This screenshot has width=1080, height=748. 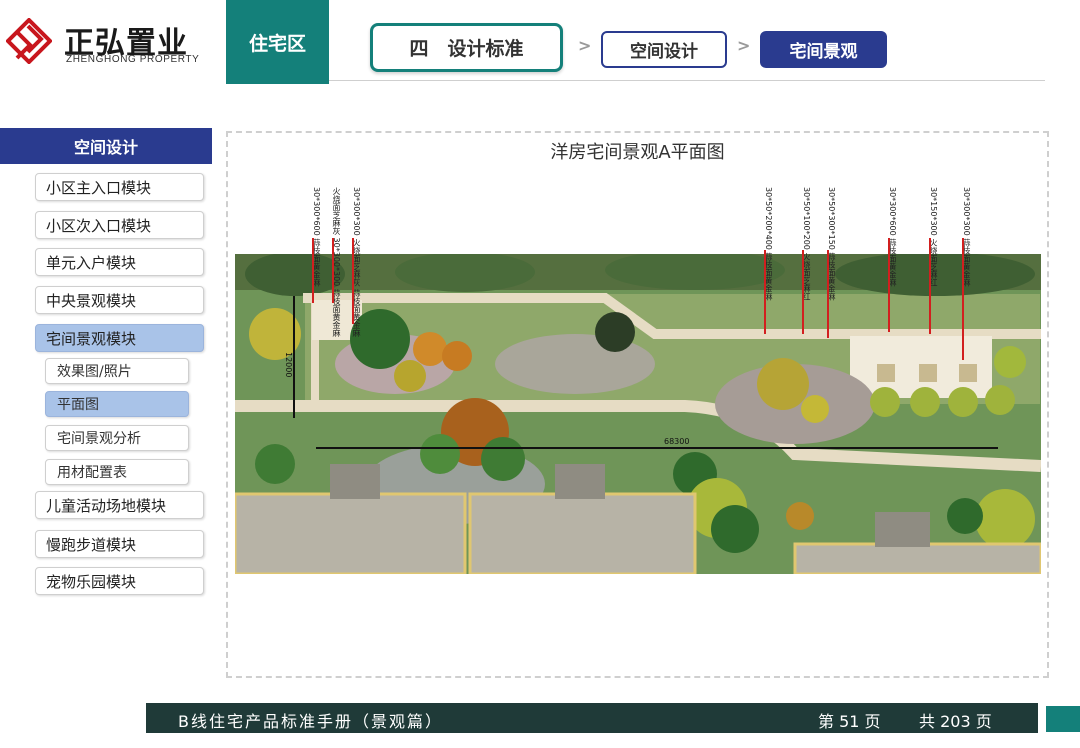 I want to click on brand-logo: 正弘置业 ZHENGHONG PROPERTY, so click(x=114, y=43).